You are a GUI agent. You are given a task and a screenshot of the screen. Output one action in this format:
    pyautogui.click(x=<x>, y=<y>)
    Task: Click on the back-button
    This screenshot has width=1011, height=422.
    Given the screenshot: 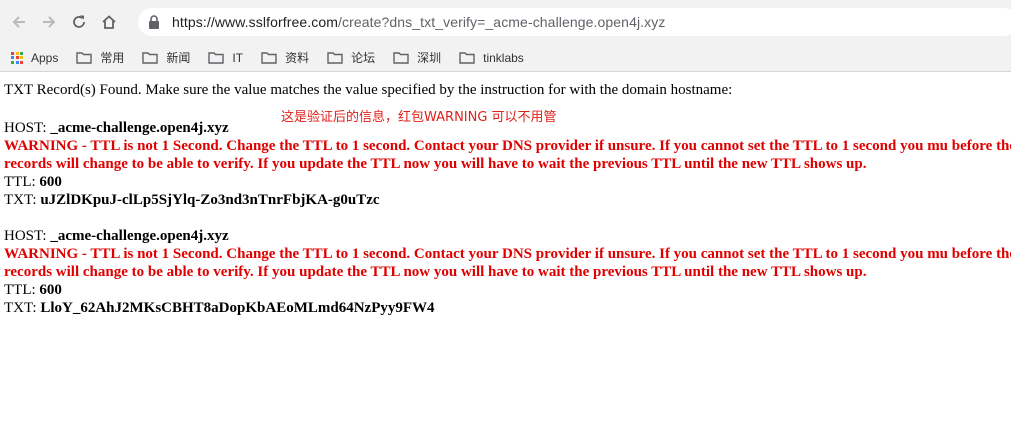 What is the action you would take?
    pyautogui.click(x=19, y=22)
    